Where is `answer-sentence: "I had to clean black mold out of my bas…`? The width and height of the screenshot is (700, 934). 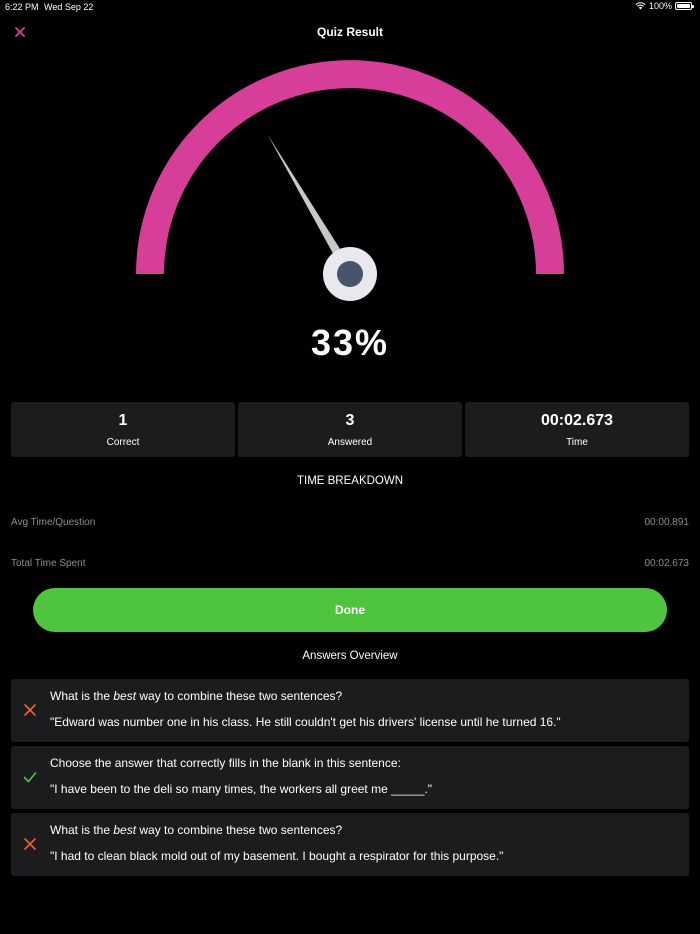
answer-sentence: "I had to clean black mold out of my bas… is located at coordinates (277, 856).